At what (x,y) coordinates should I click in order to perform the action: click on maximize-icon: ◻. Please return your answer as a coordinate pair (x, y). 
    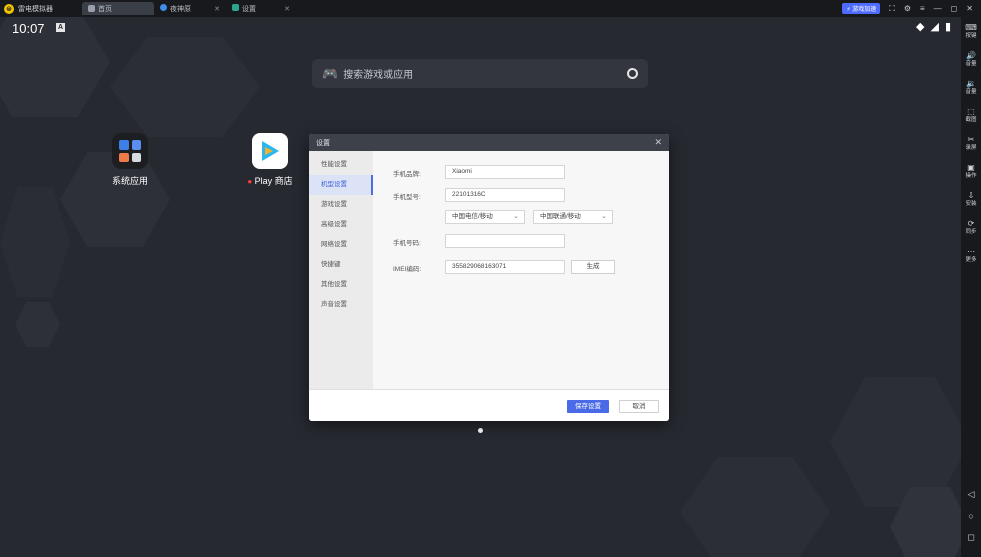
    Looking at the image, I should click on (954, 8).